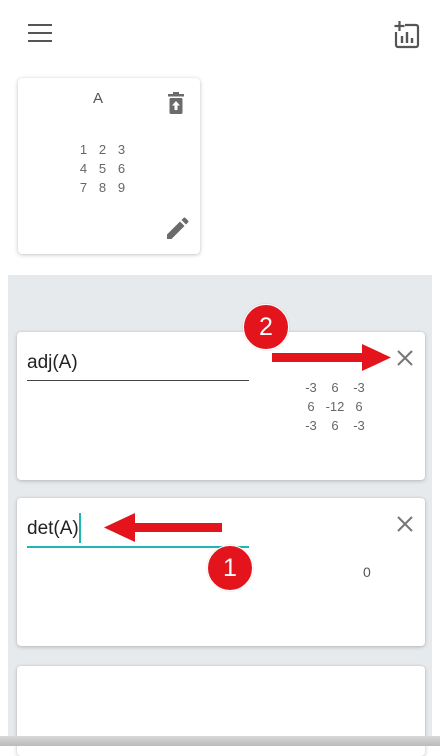  I want to click on matrix-row: 789, so click(102, 187).